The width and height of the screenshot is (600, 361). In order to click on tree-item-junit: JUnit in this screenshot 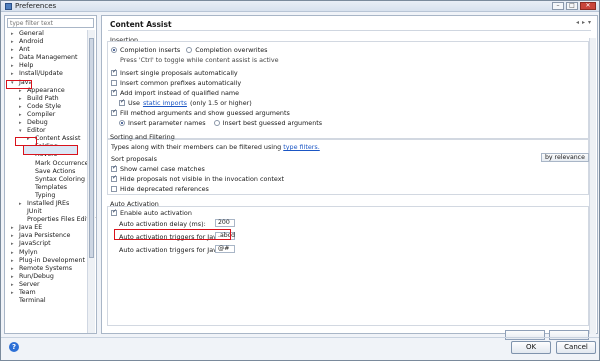, I will do `click(47, 212)`.